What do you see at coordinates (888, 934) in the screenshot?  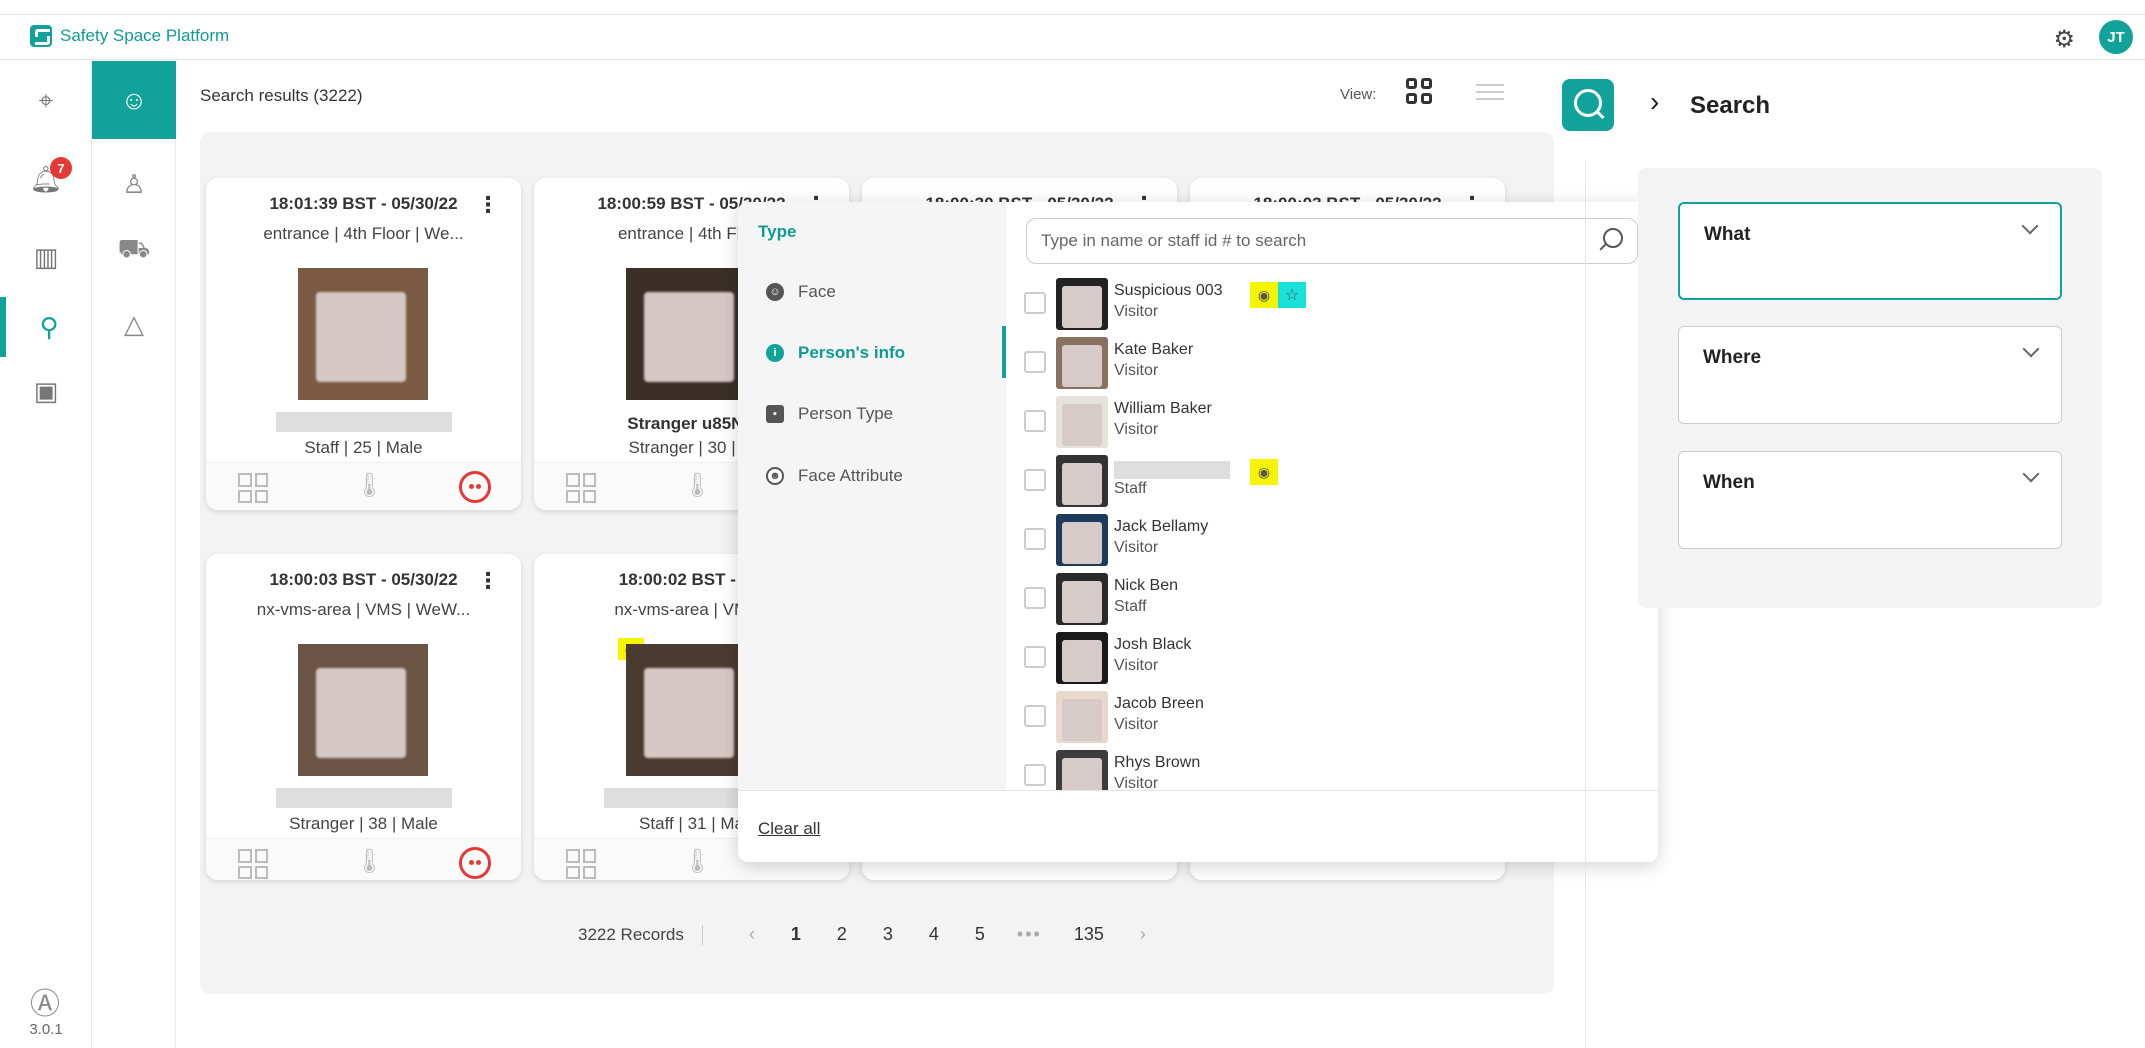 I see `page-3-button: 3` at bounding box center [888, 934].